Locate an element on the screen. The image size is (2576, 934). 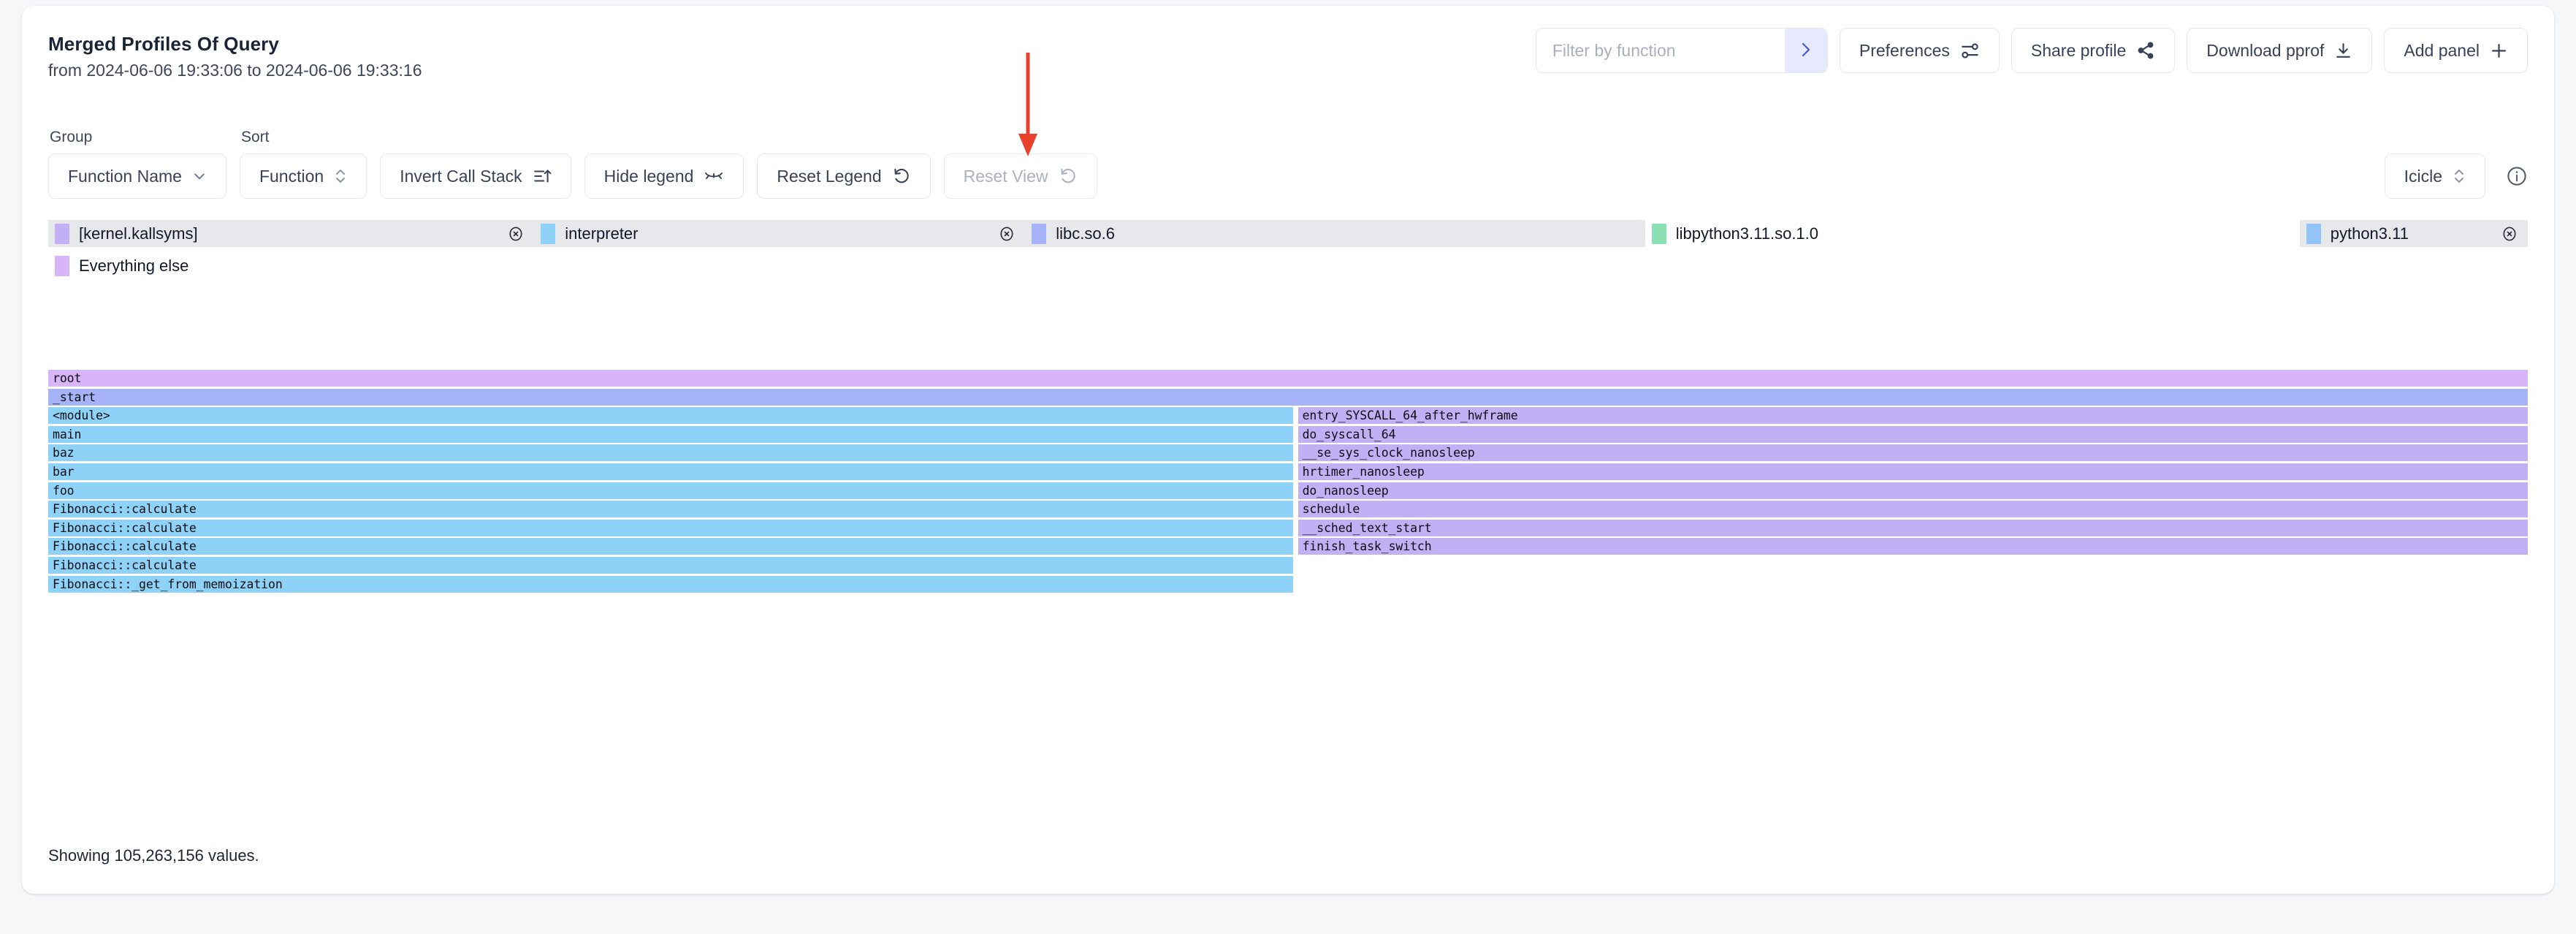
chevron-right-icon is located at coordinates (1806, 50).